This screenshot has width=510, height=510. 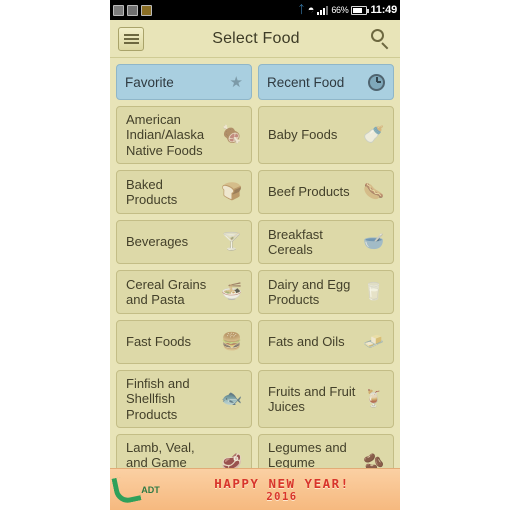 I want to click on ad-text-line1: HAPPY NEW YEAR!, so click(x=282, y=483).